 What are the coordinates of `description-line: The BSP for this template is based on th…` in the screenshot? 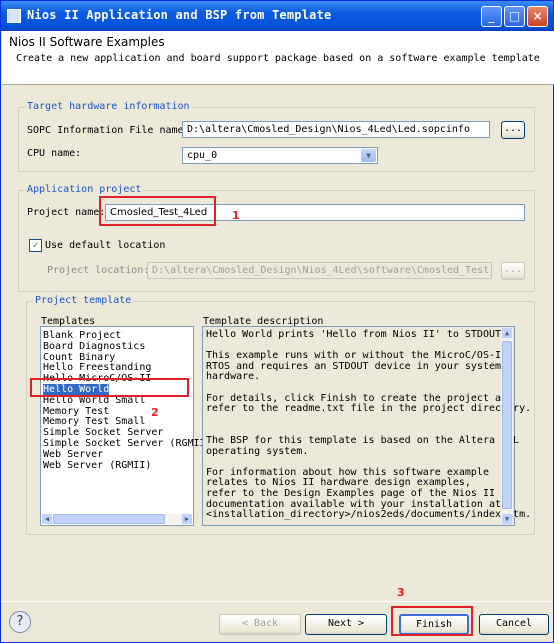 It's located at (363, 440).